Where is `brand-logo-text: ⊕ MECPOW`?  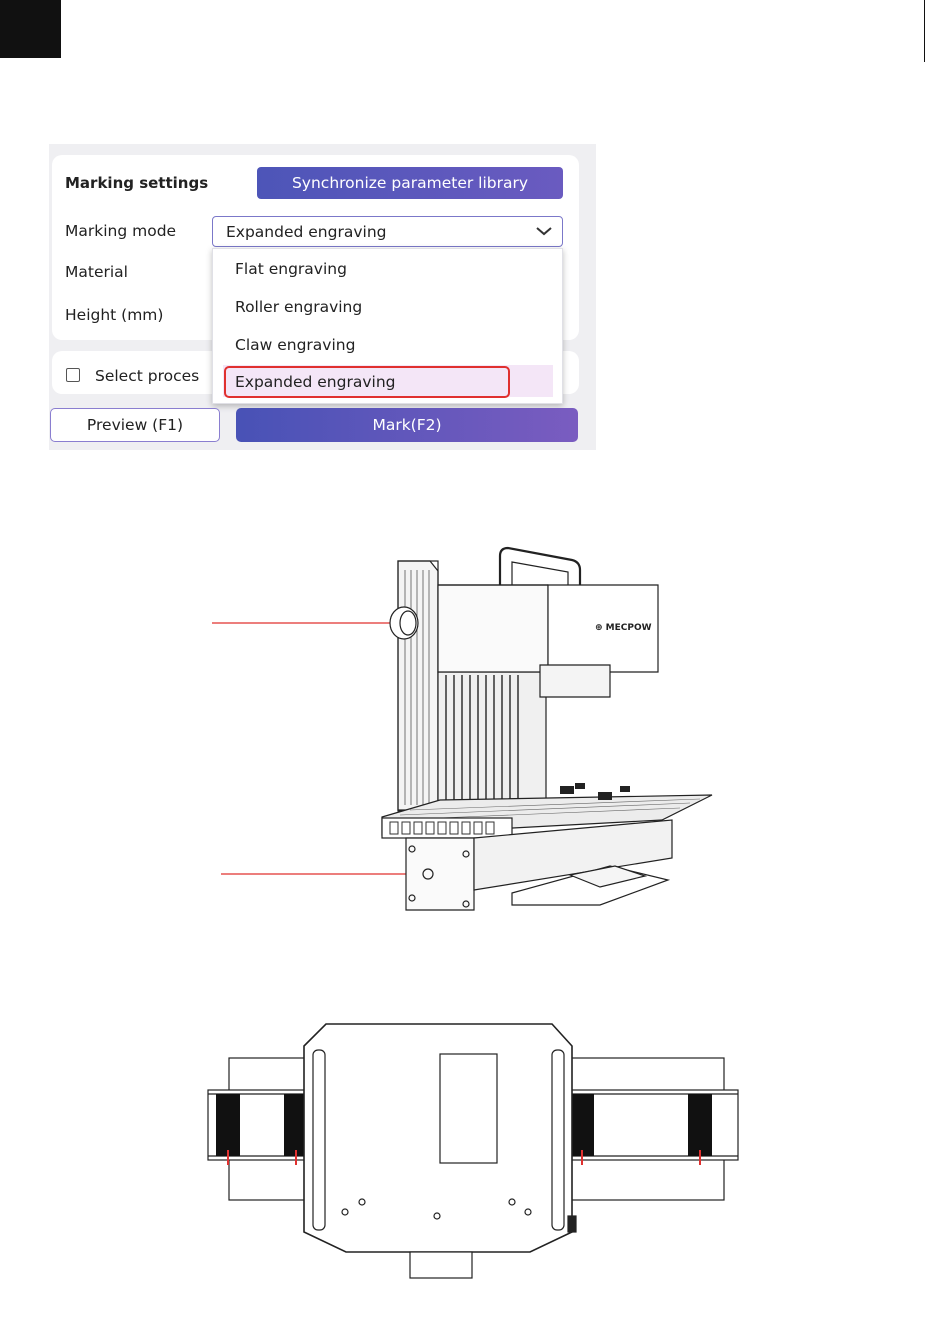 brand-logo-text: ⊕ MECPOW is located at coordinates (623, 628).